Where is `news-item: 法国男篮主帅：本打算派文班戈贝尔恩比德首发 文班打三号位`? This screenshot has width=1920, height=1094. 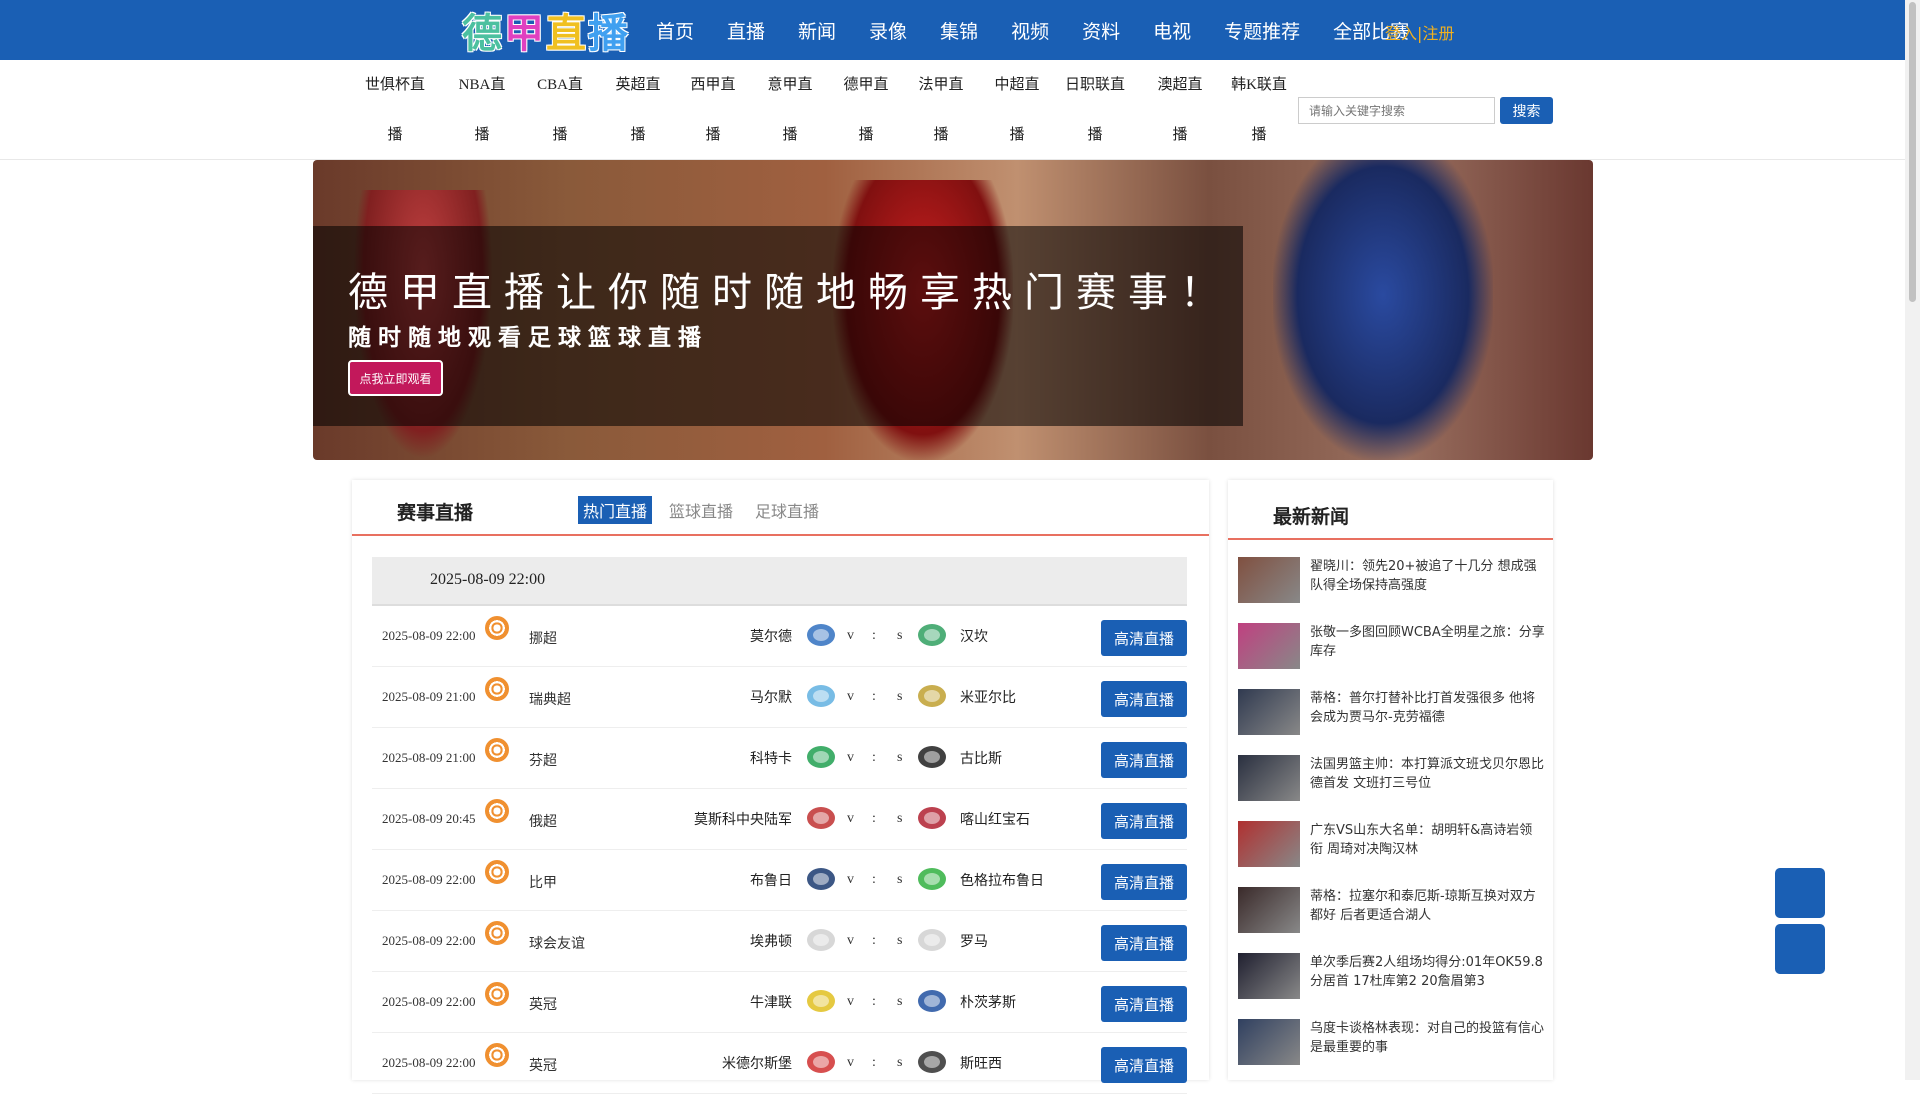 news-item: 法国男篮主帅：本打算派文班戈贝尔恩比德首发 文班打三号位 is located at coordinates (1393, 788).